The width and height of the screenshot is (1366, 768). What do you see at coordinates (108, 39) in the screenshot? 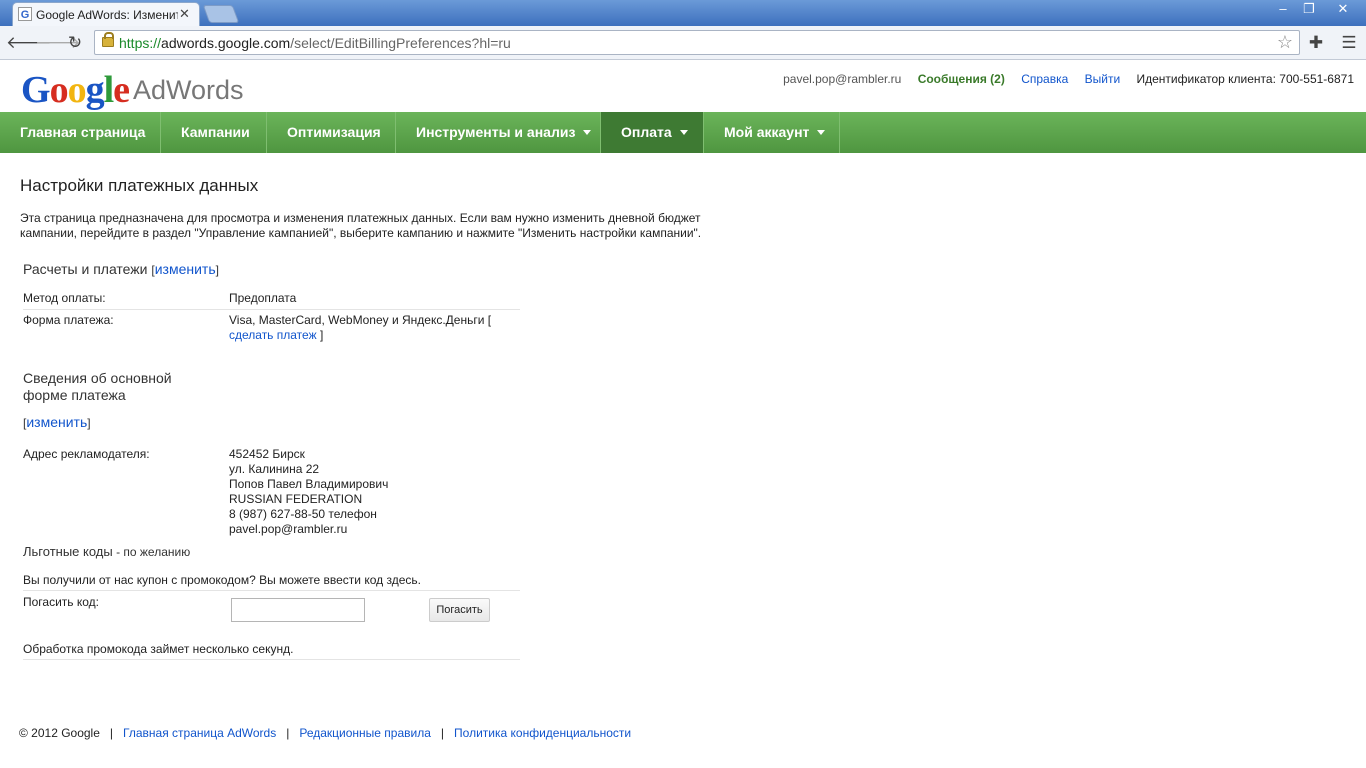
I see `lock-icon` at bounding box center [108, 39].